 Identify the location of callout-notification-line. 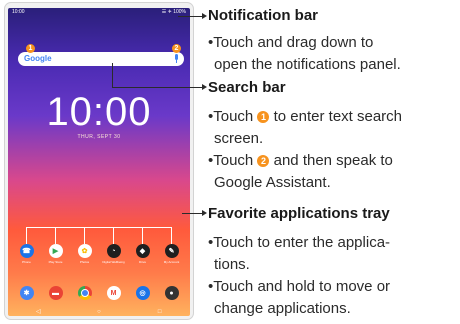
(191, 16).